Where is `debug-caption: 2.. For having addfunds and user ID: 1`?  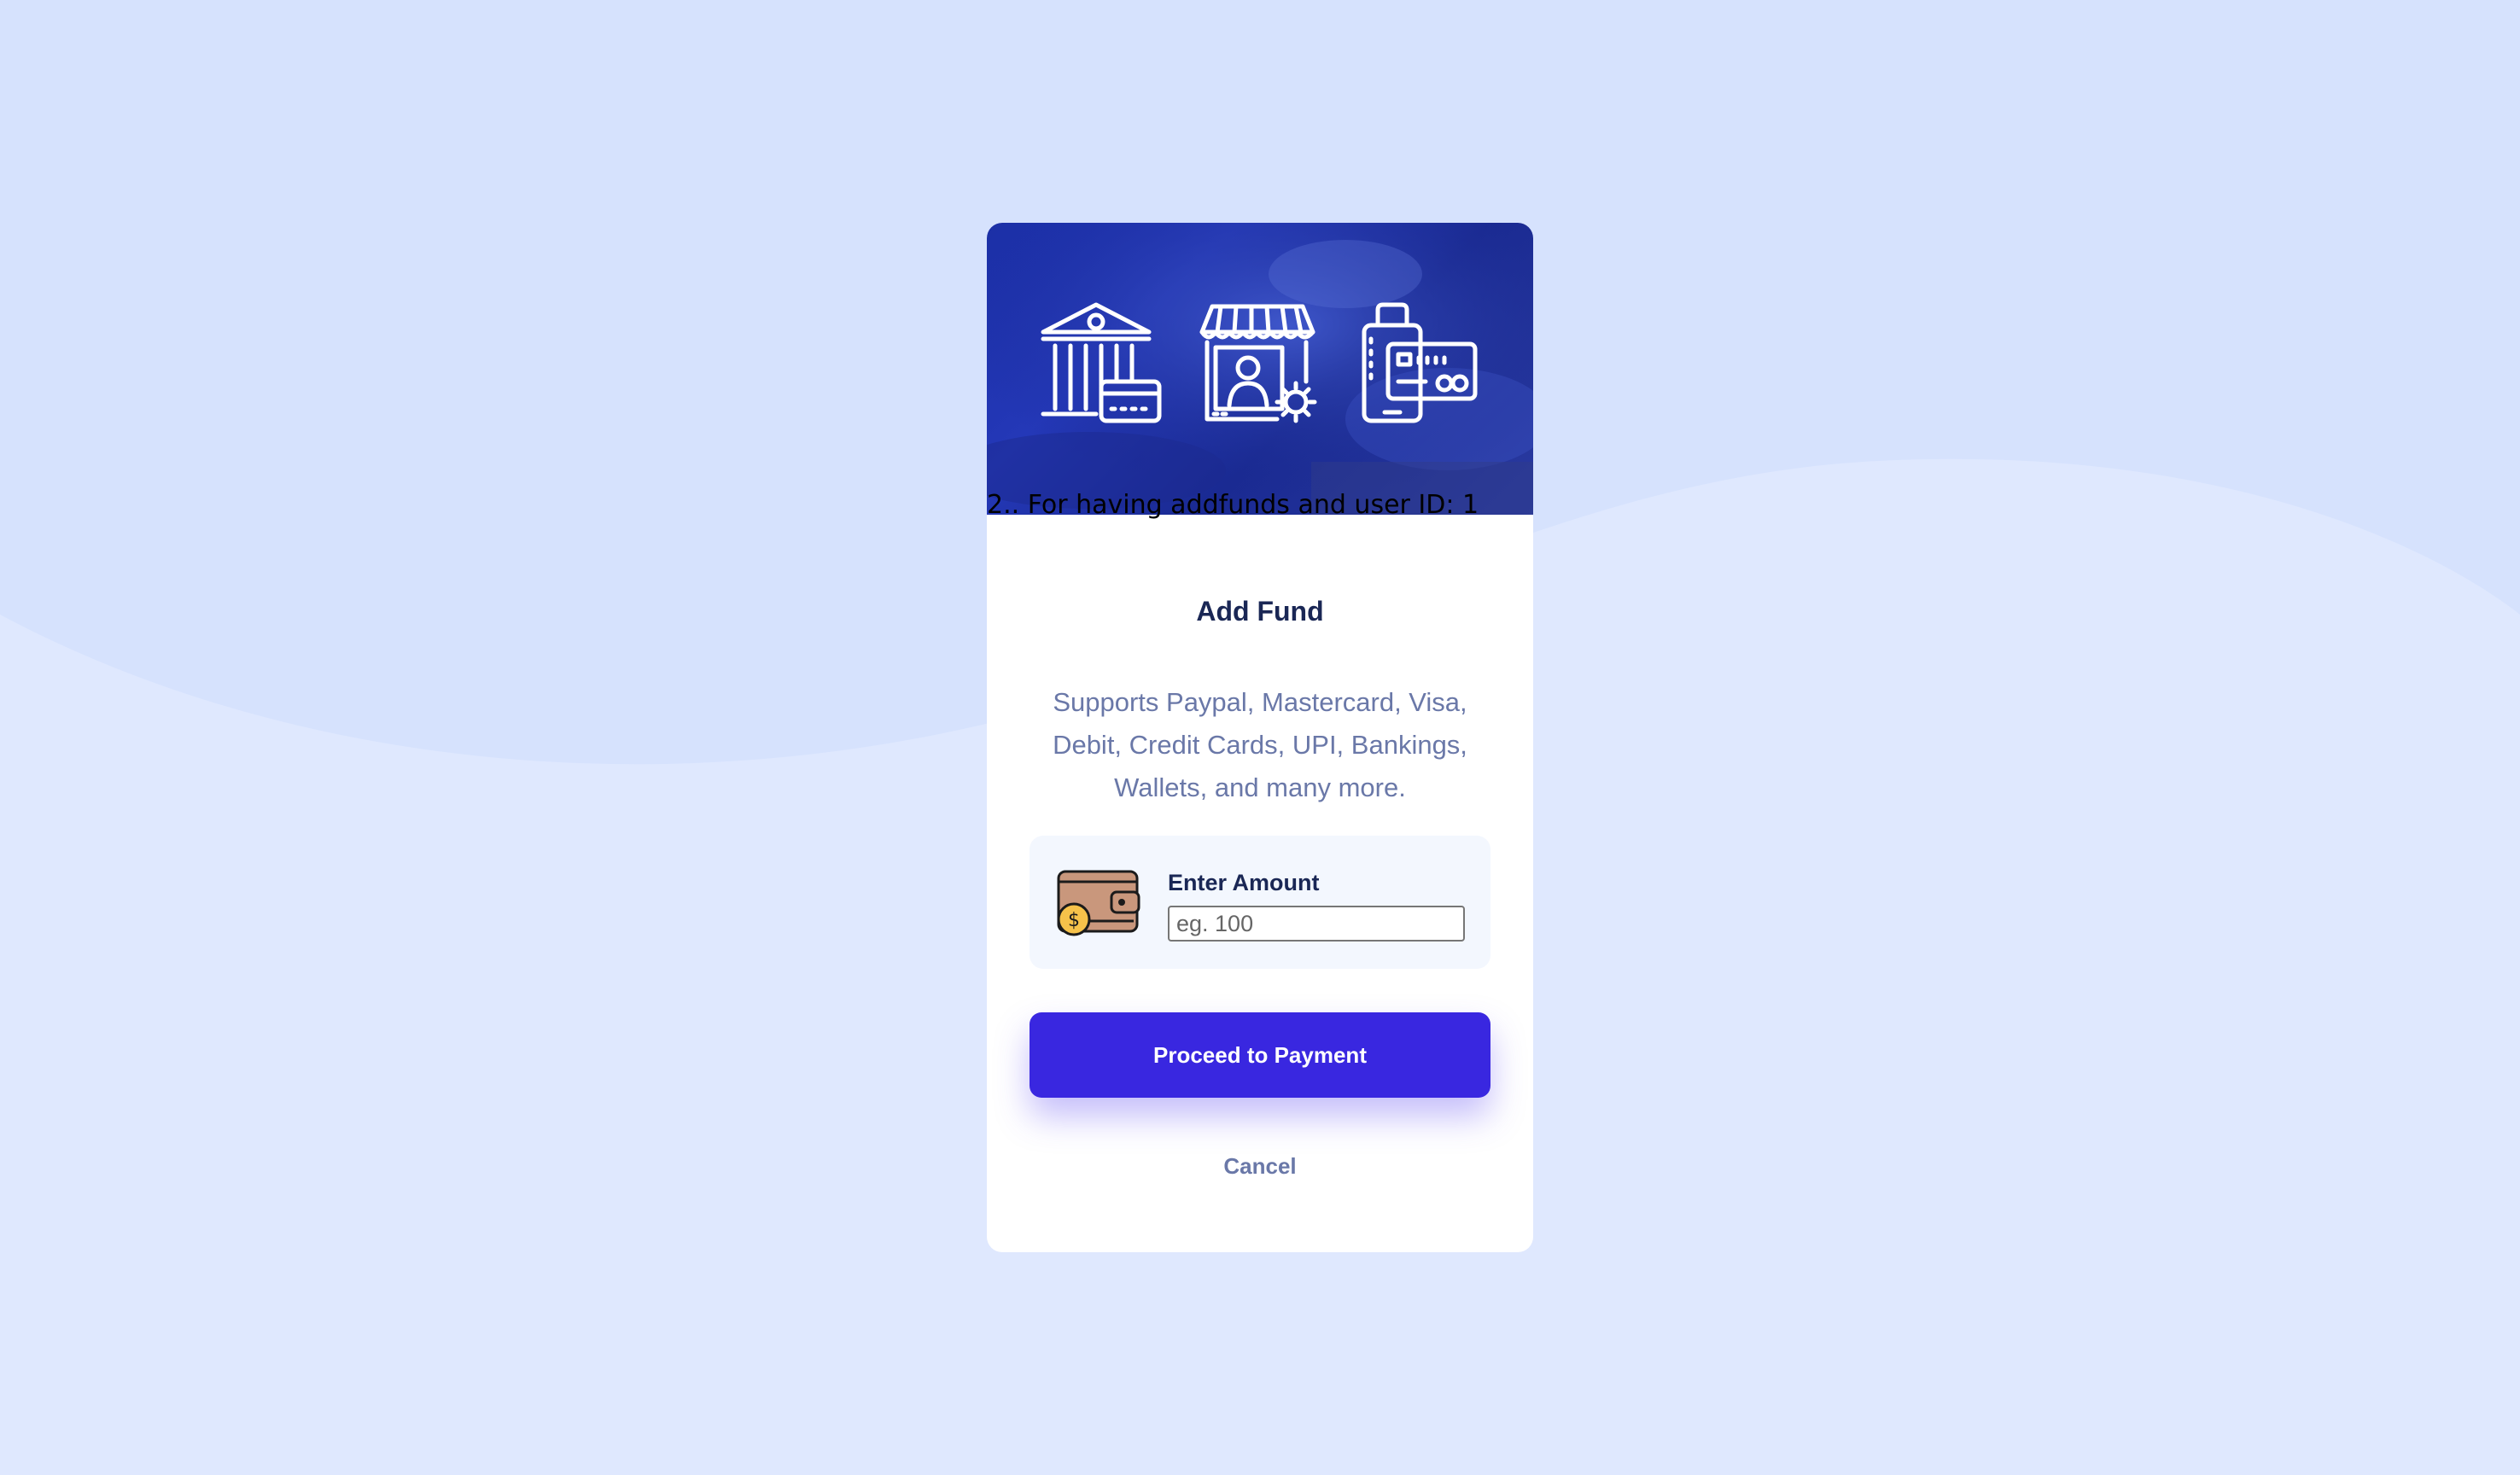 debug-caption: 2.. For having addfunds and user ID: 1 is located at coordinates (1233, 505).